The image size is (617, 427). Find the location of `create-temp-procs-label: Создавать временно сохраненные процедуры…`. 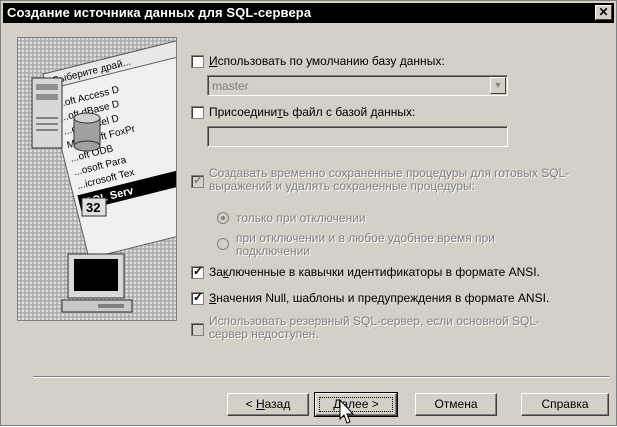

create-temp-procs-label: Создавать временно сохраненные процедуры… is located at coordinates (389, 179).